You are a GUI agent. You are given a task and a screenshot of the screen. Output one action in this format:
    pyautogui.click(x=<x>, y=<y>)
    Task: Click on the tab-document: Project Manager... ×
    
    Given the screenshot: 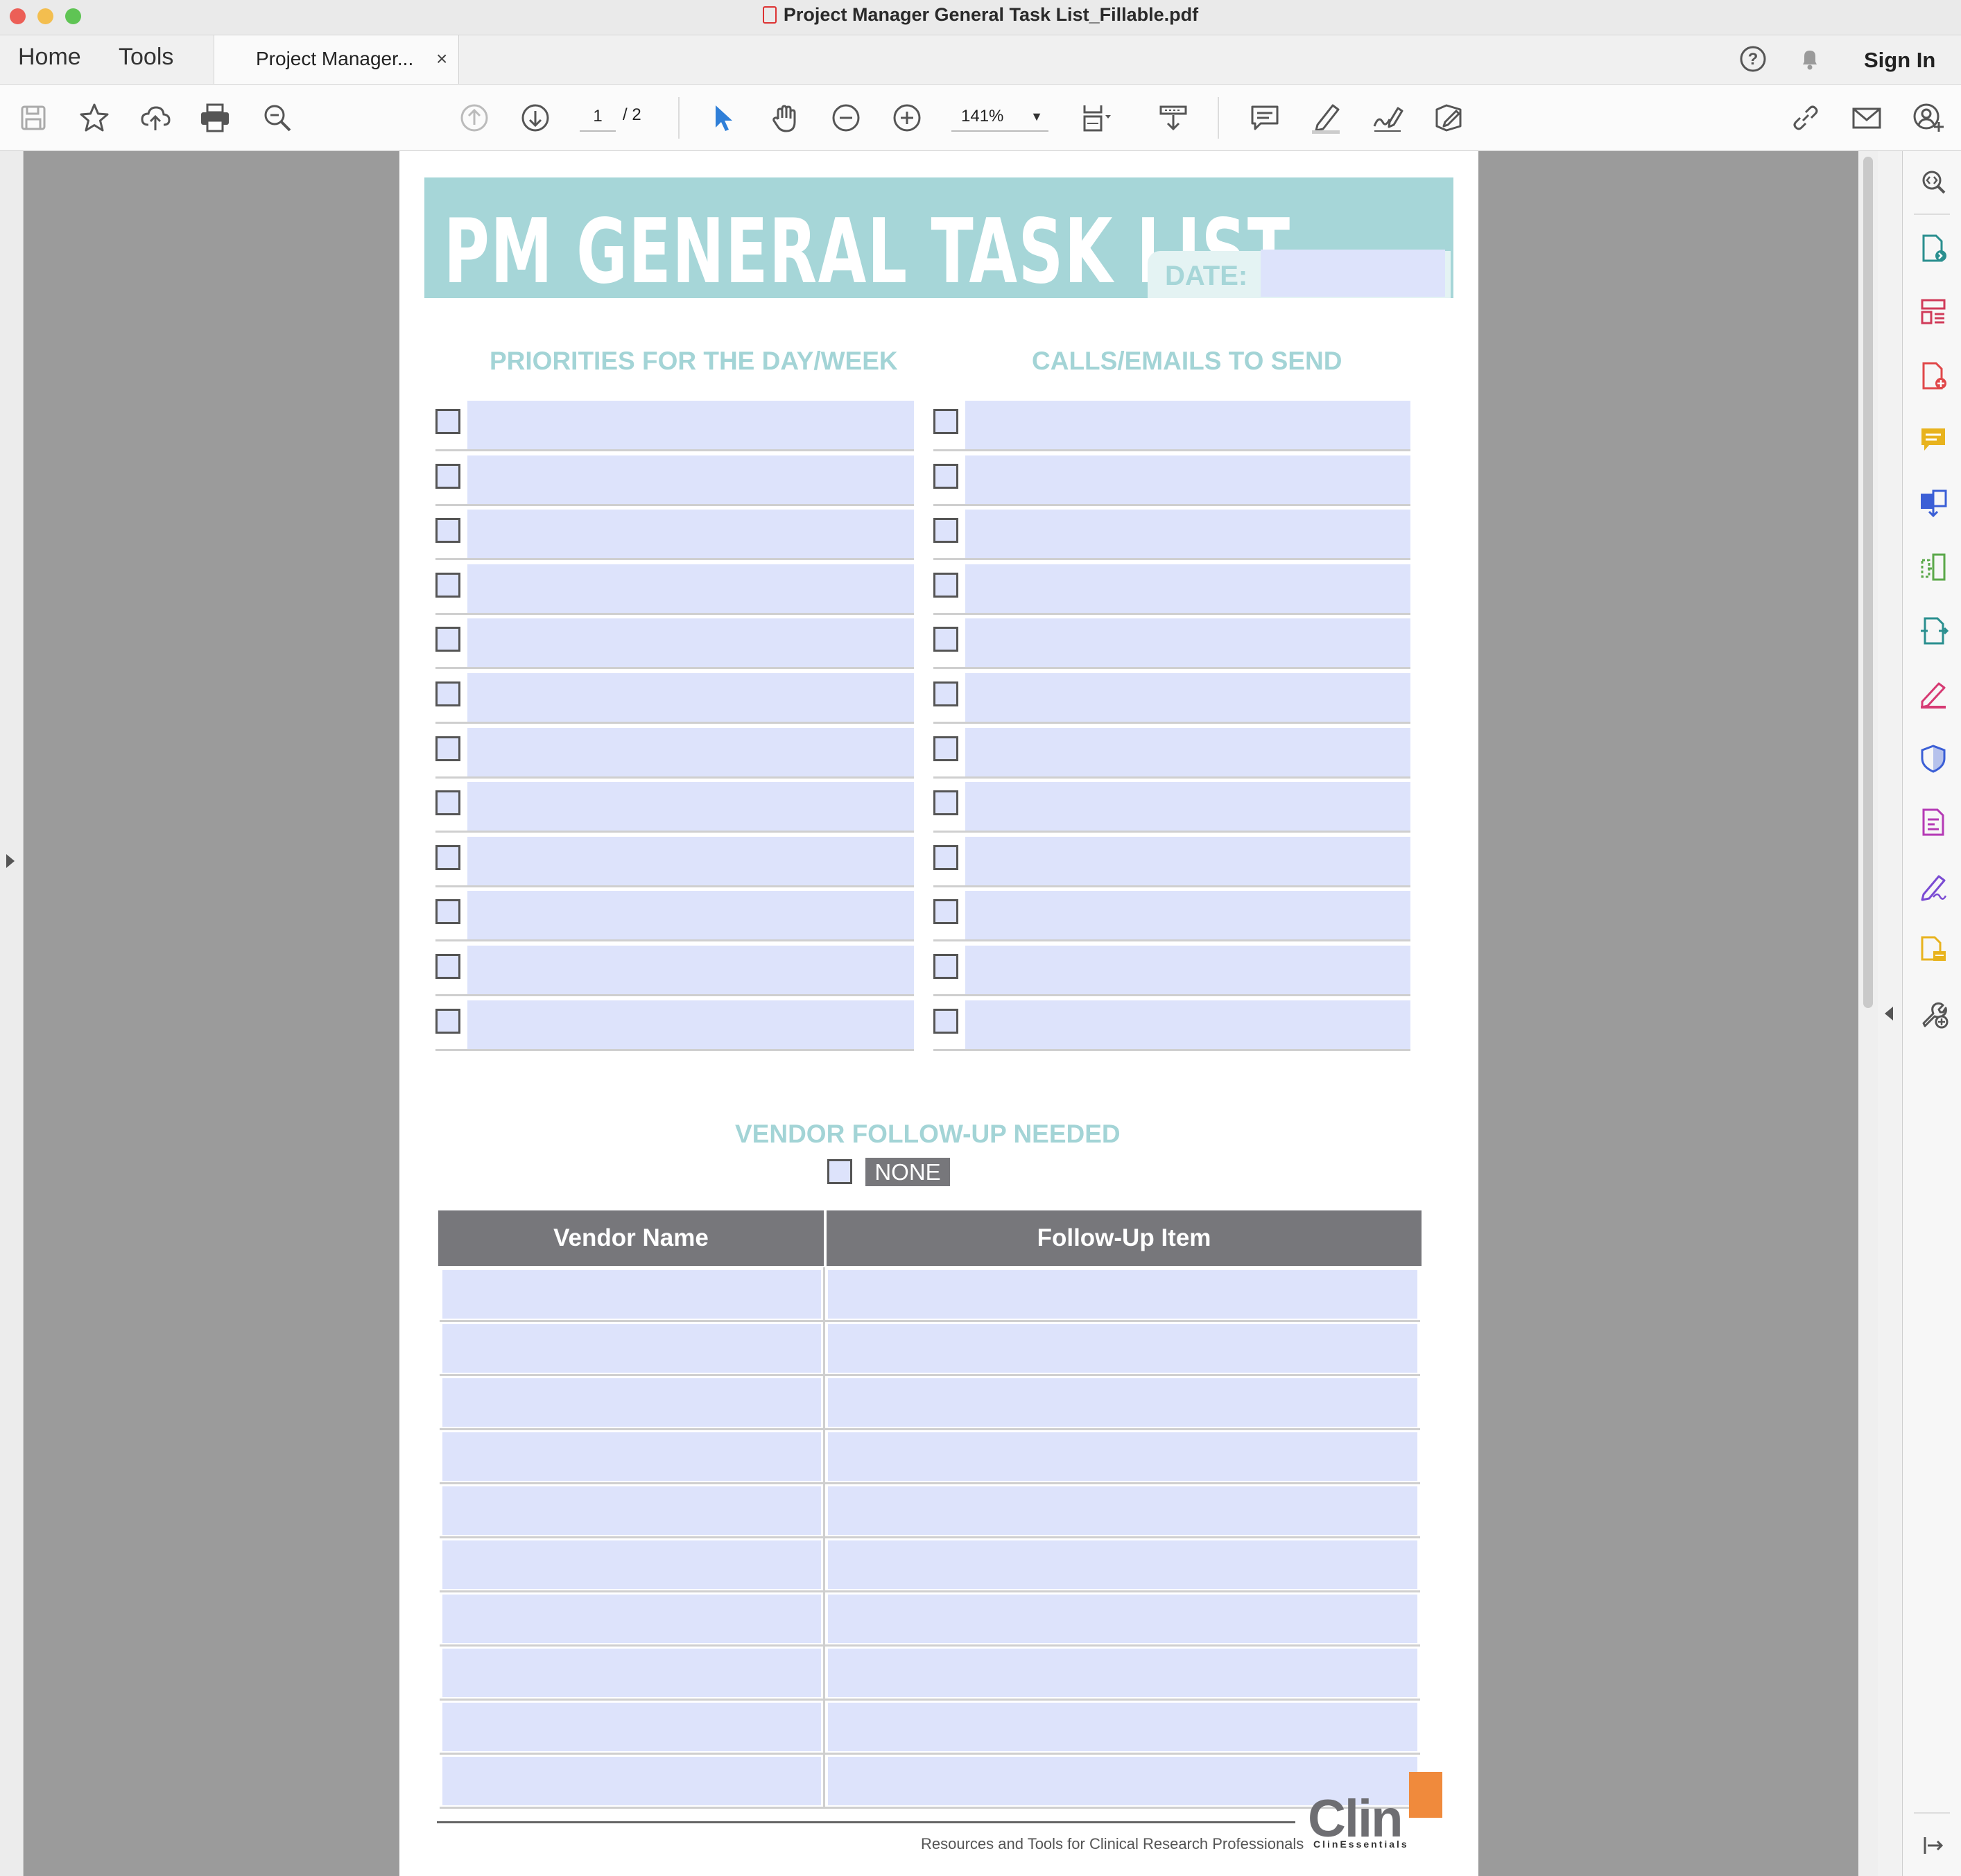 What is the action you would take?
    pyautogui.click(x=337, y=59)
    